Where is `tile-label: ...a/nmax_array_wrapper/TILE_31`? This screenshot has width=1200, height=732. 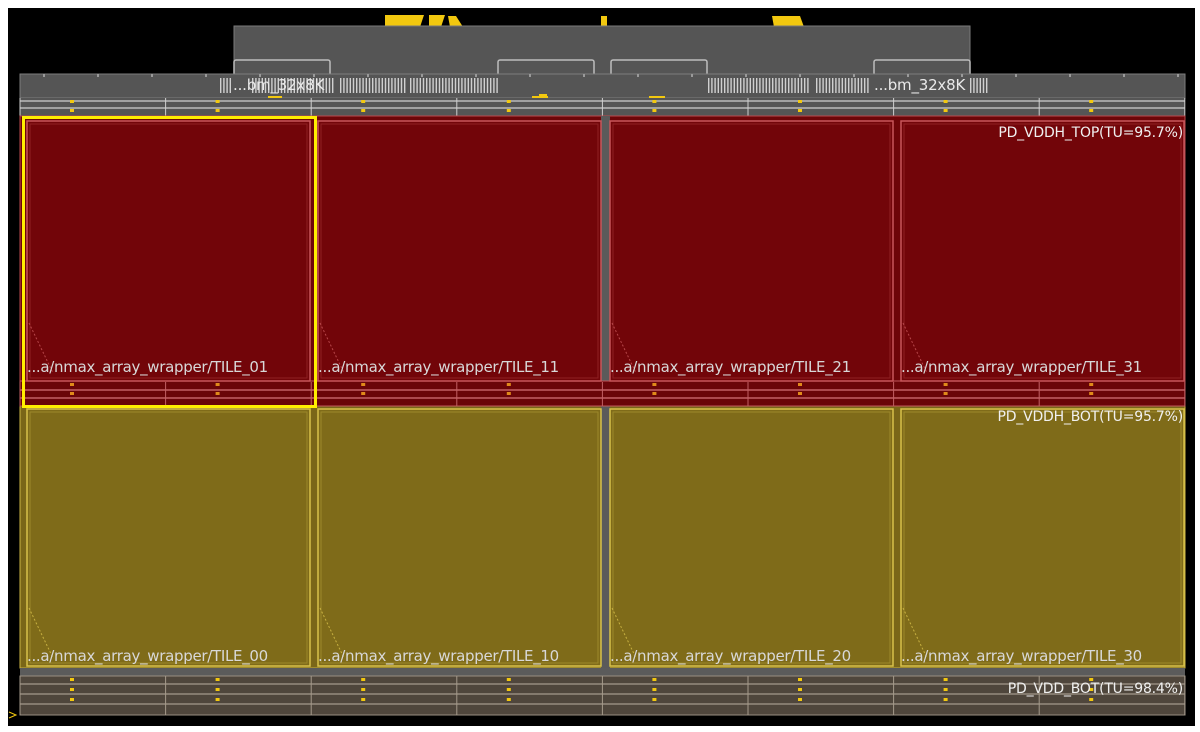
tile-label: ...a/nmax_array_wrapper/TILE_31 is located at coordinates (1021, 367).